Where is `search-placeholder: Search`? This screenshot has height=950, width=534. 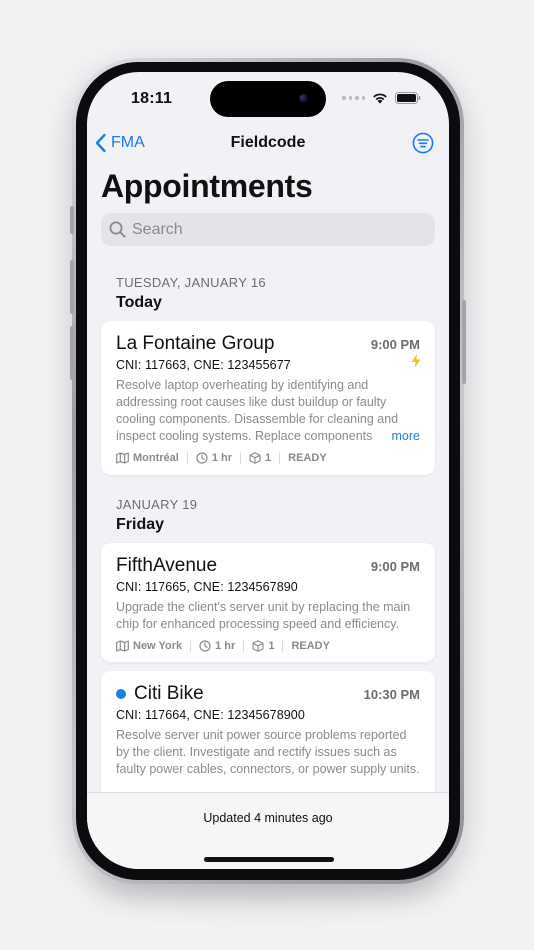 search-placeholder: Search is located at coordinates (157, 229).